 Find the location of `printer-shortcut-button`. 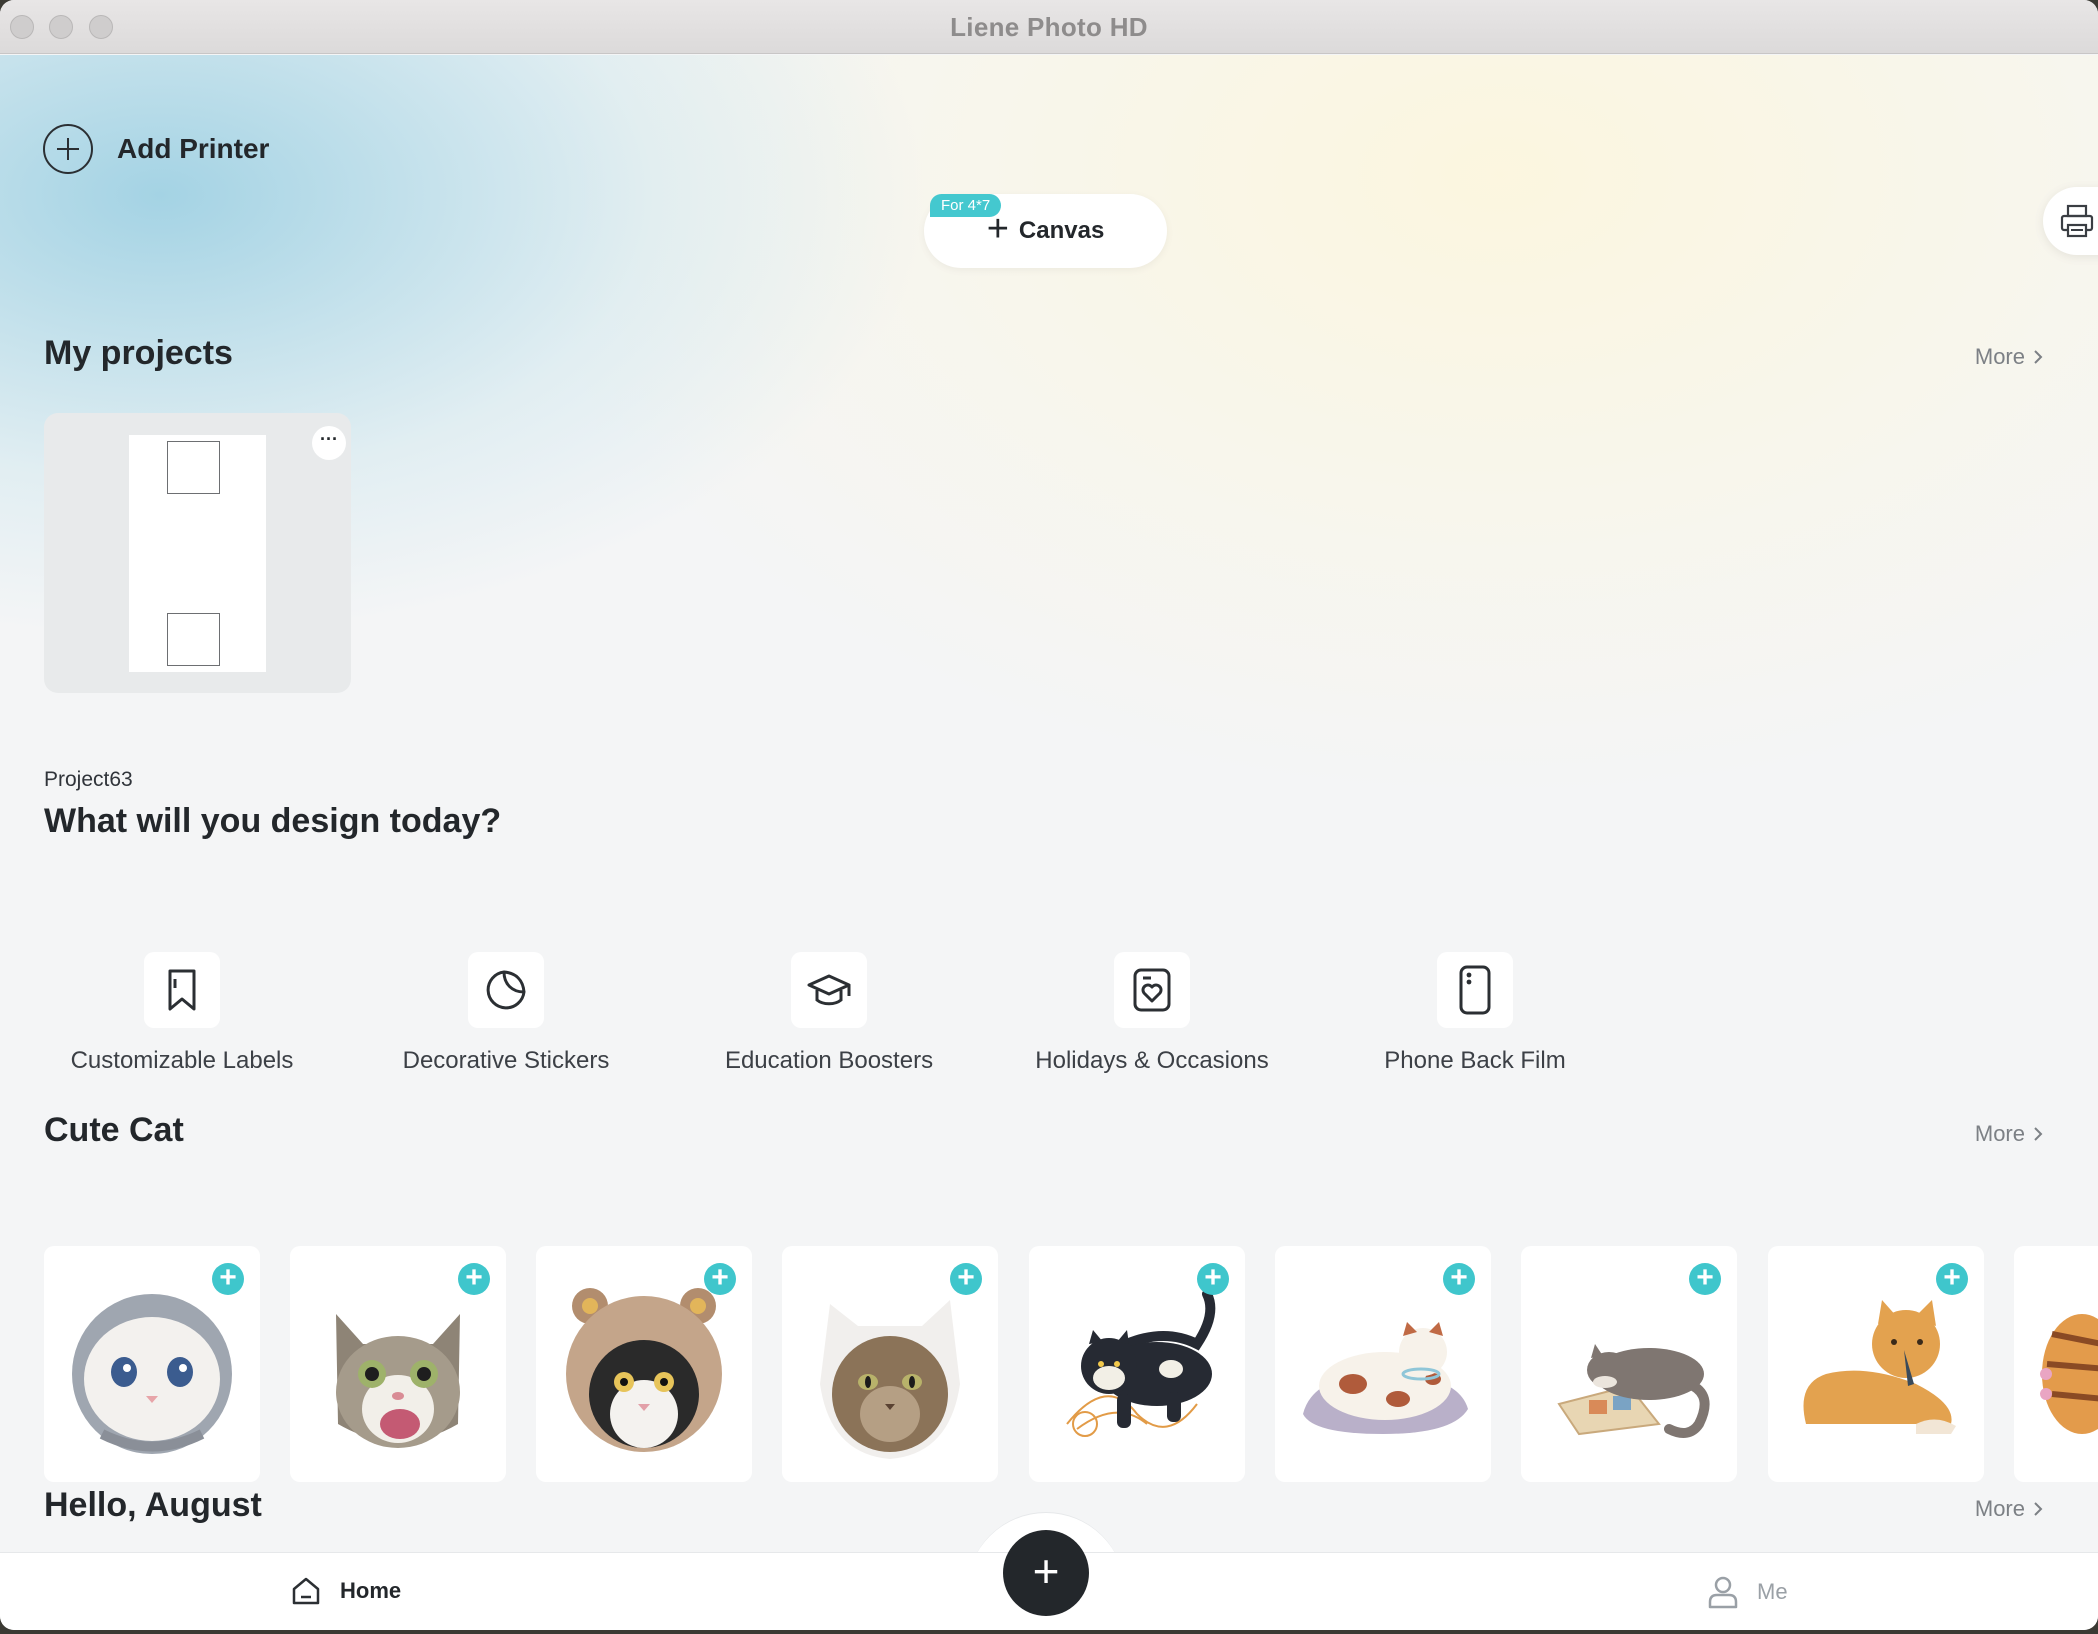

printer-shortcut-button is located at coordinates (2070, 221).